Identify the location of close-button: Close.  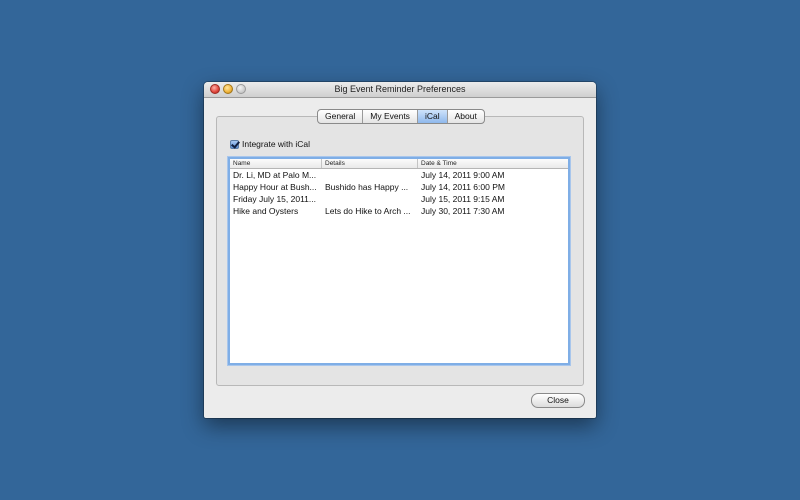
(558, 400).